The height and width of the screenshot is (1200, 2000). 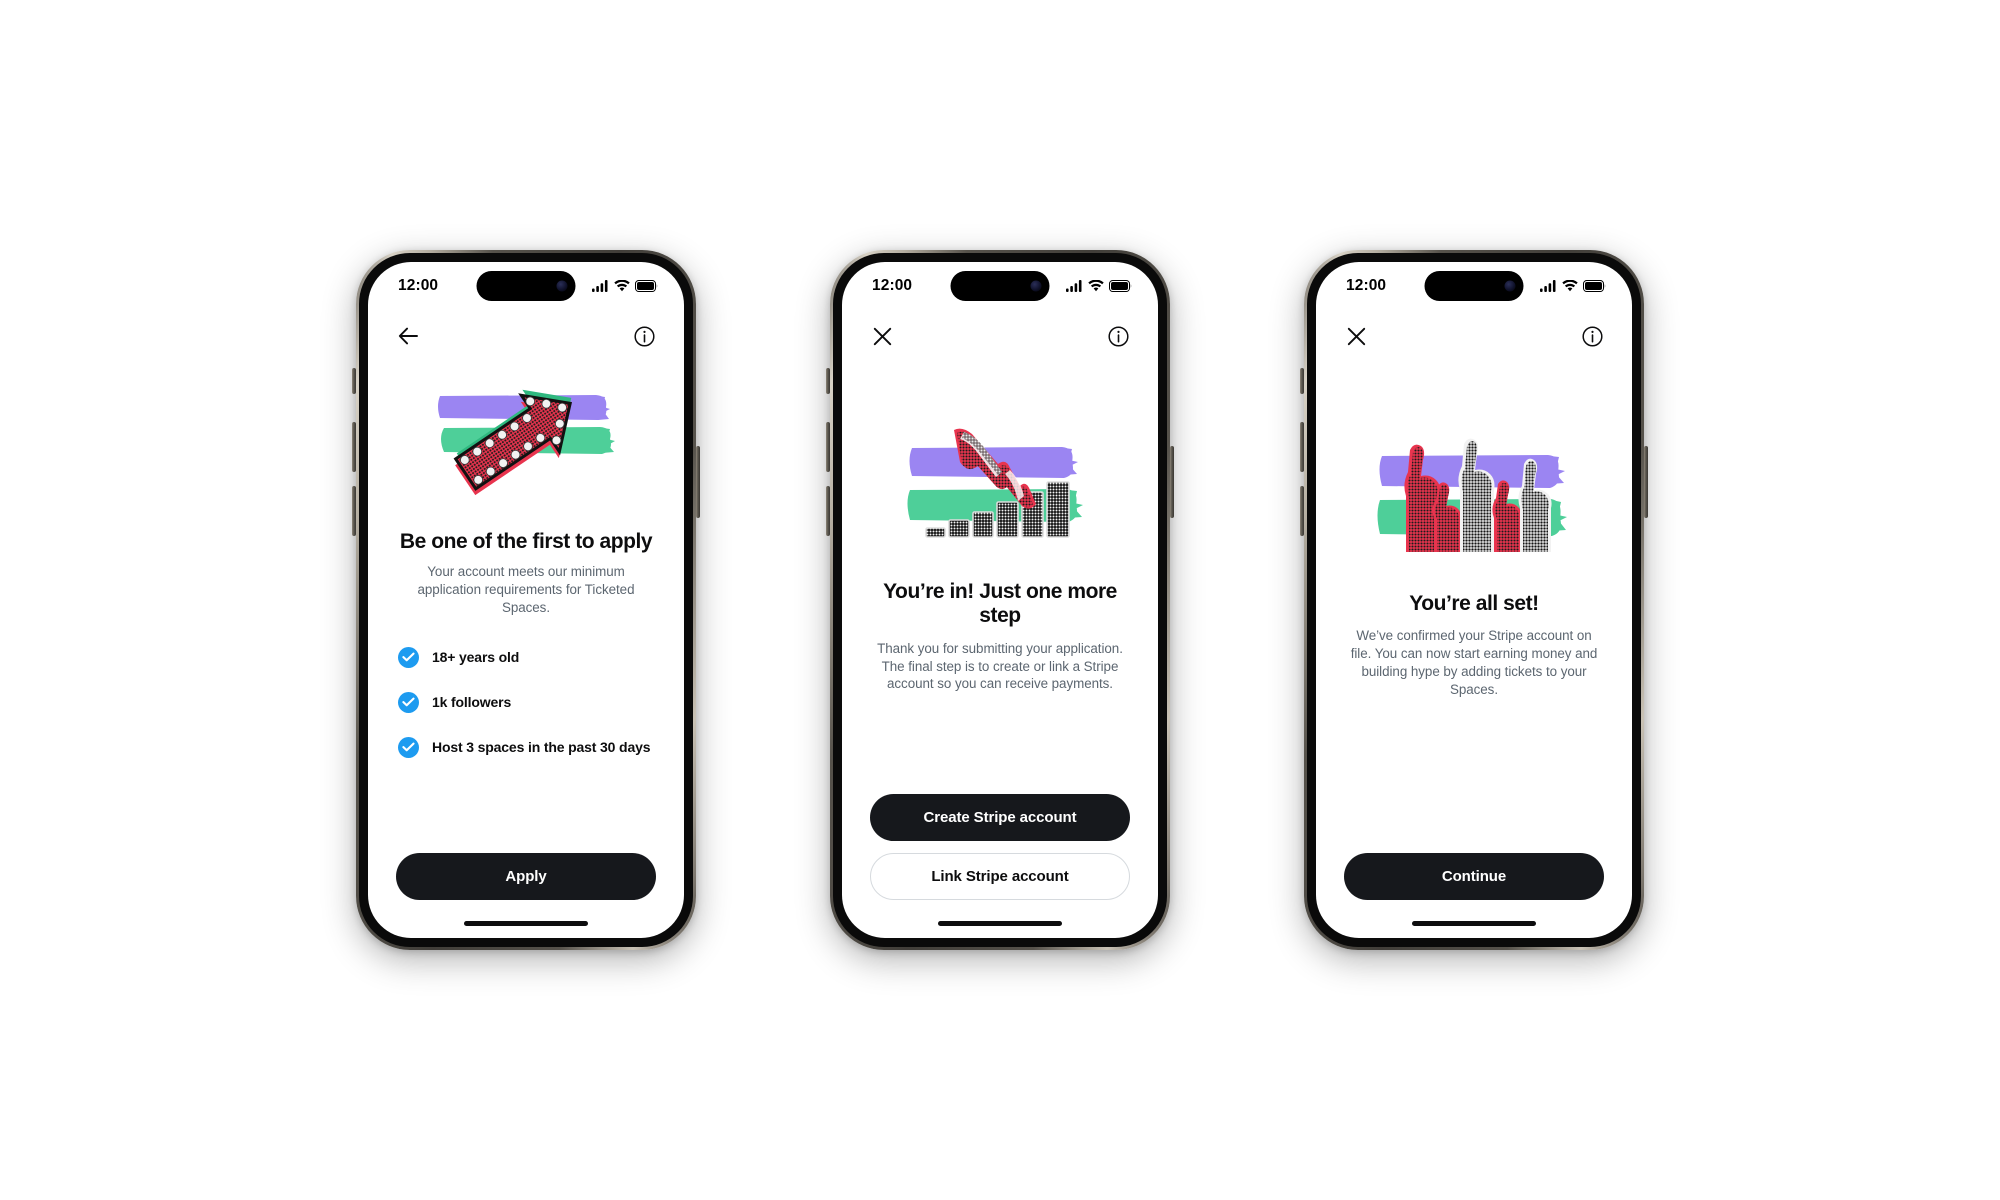 I want to click on create-stripe-account-button: Create Stripe account, so click(x=1000, y=817).